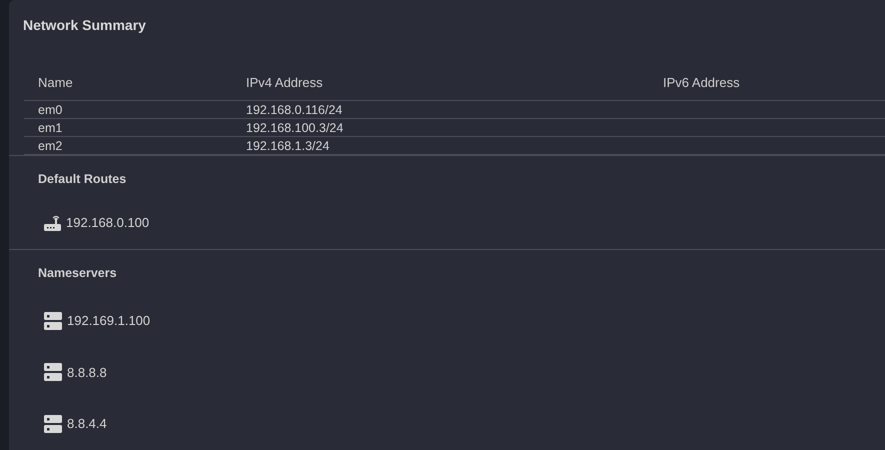 Image resolution: width=885 pixels, height=450 pixels. What do you see at coordinates (87, 373) in the screenshot?
I see `nameserver-address: 8.8.8.8` at bounding box center [87, 373].